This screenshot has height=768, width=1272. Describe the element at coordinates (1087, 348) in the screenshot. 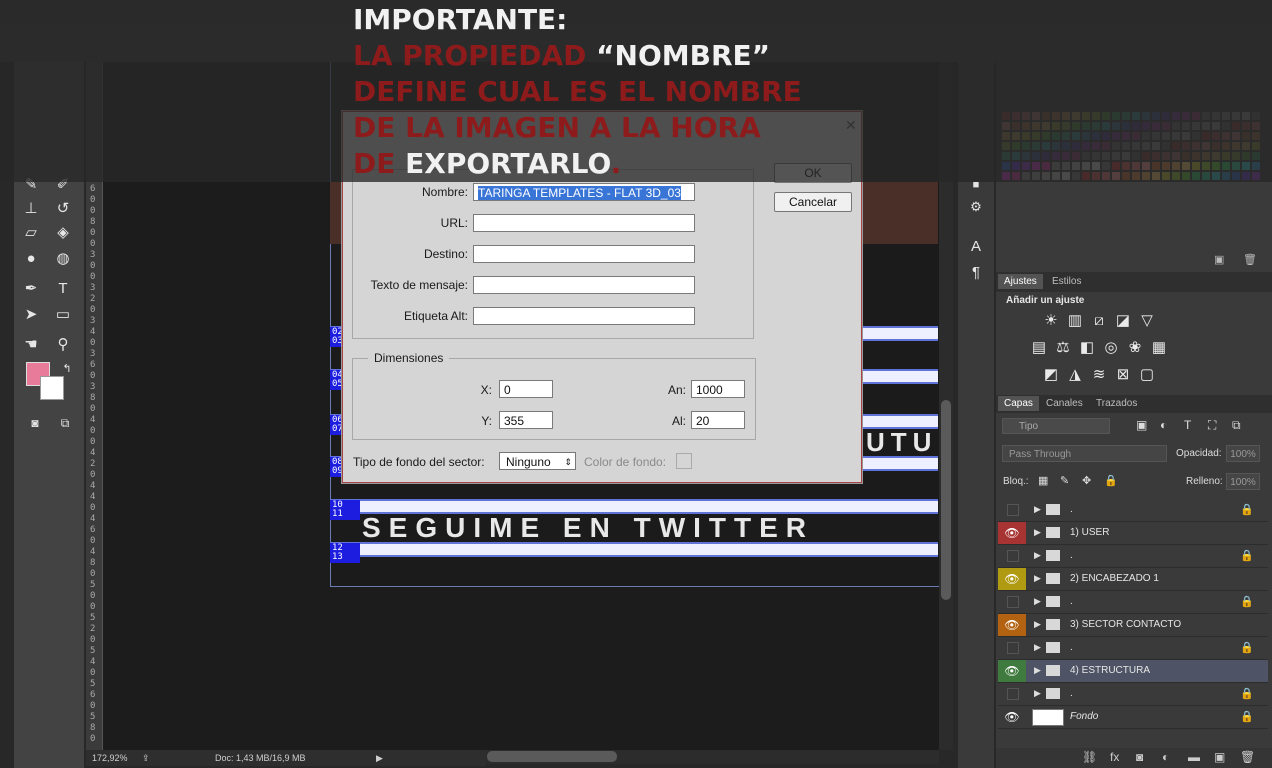

I see `black-white-icon: ◧` at that location.